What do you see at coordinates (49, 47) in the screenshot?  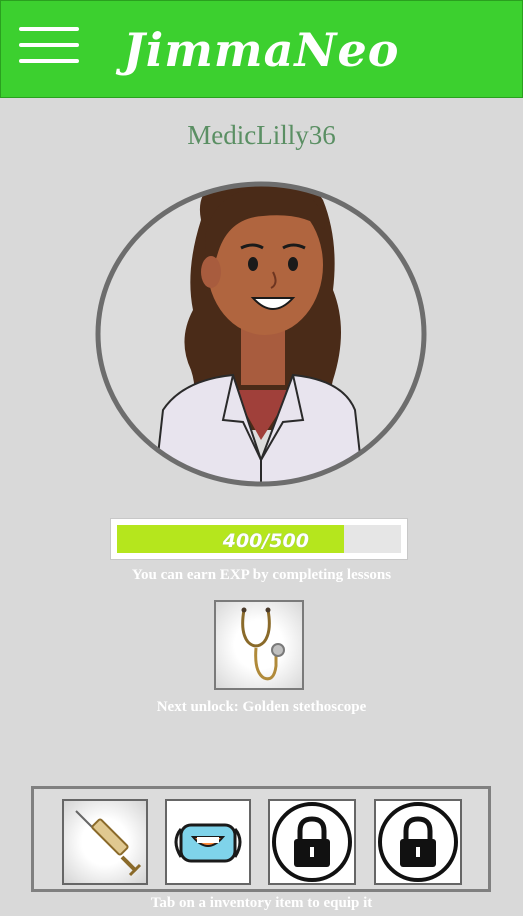 I see `hamburger-menu-icon` at bounding box center [49, 47].